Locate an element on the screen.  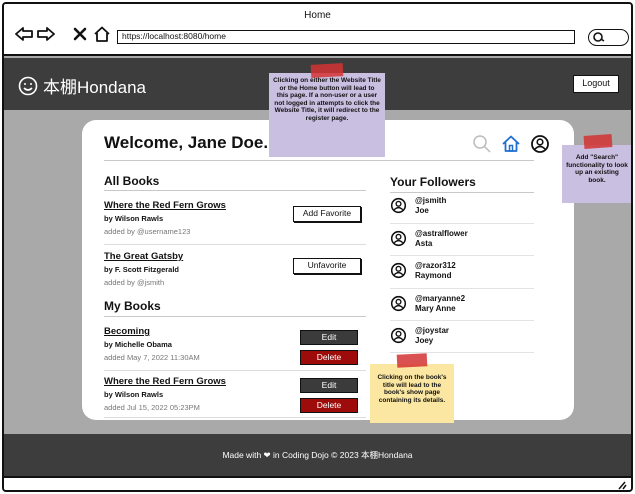
browser-status-bar is located at coordinates (317, 483).